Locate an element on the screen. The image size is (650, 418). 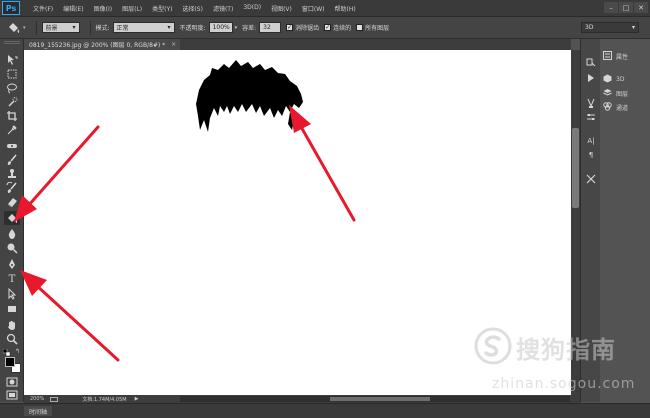
document-info: 文档:1.74M/4.05M is located at coordinates (104, 399).